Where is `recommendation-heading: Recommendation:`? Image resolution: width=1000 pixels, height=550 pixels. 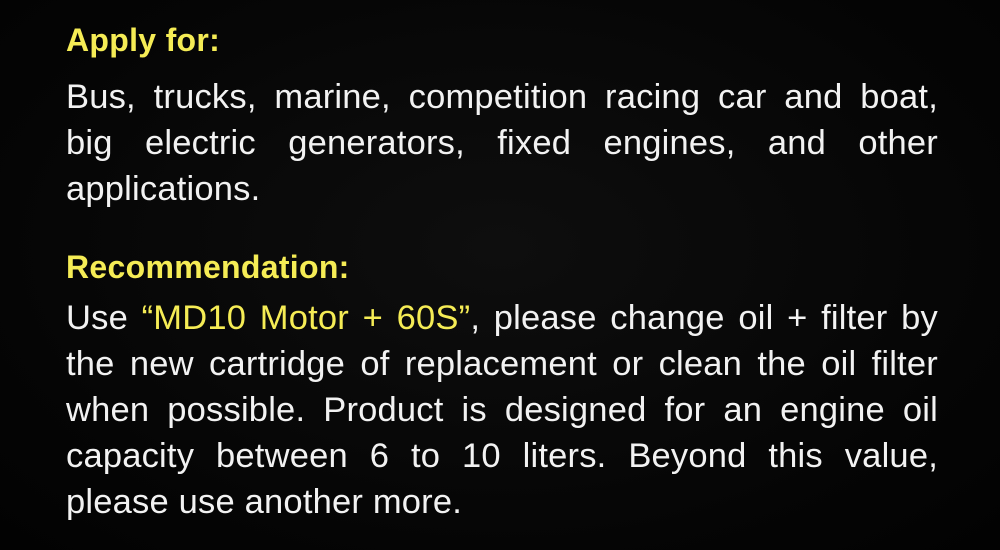
recommendation-heading: Recommendation: is located at coordinates (208, 267).